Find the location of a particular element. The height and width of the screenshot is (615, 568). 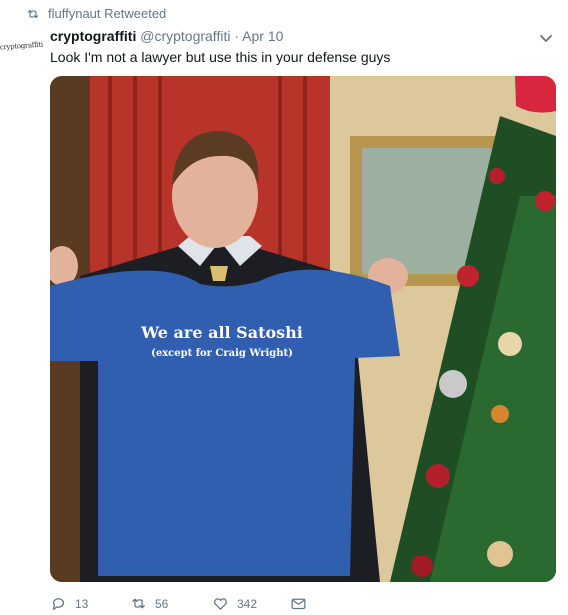

display-name: cryptograffiti is located at coordinates (93, 36).